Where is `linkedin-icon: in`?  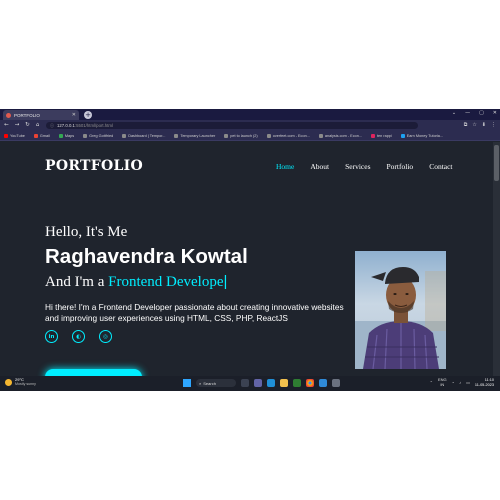 linkedin-icon: in is located at coordinates (51, 336).